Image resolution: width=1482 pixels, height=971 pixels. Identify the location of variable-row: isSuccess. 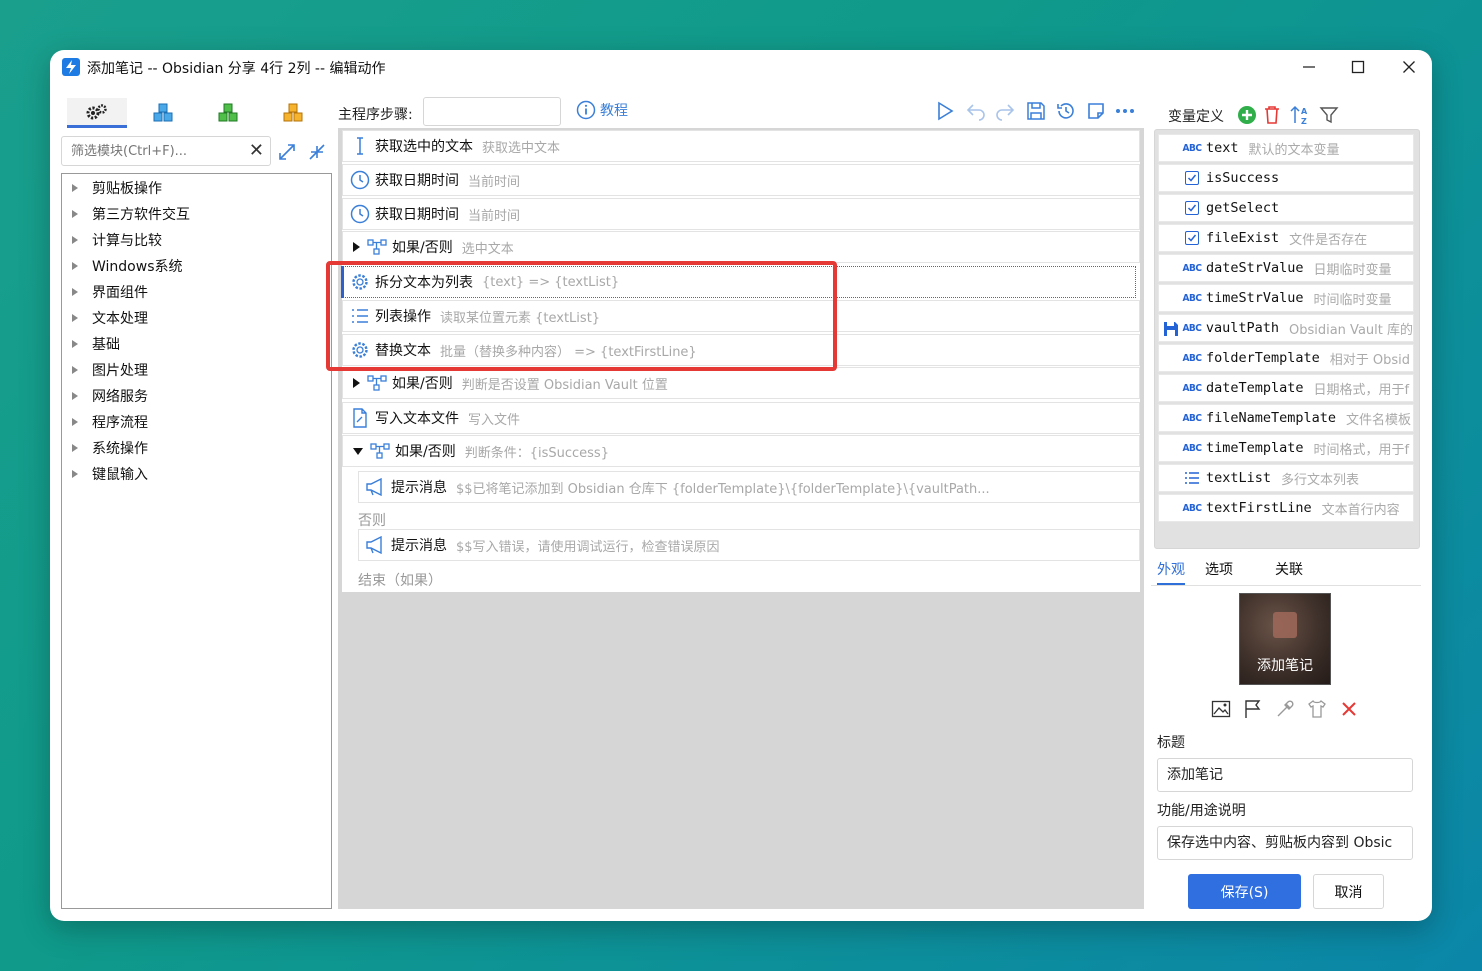
(1286, 178).